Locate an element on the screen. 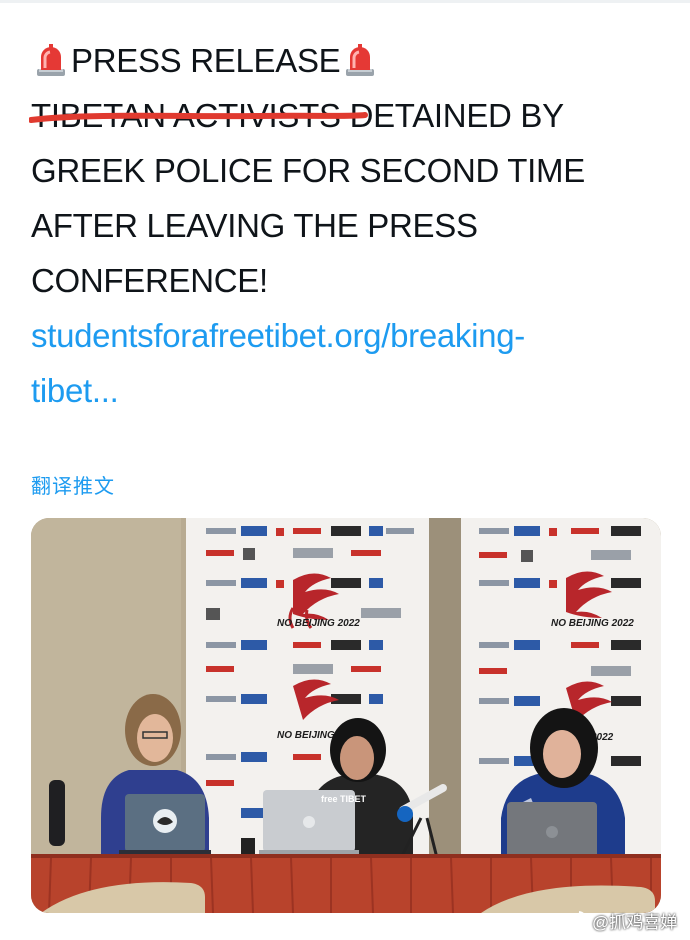 This screenshot has height=940, width=690. headline-text-1: DETAINED BY is located at coordinates (457, 115).